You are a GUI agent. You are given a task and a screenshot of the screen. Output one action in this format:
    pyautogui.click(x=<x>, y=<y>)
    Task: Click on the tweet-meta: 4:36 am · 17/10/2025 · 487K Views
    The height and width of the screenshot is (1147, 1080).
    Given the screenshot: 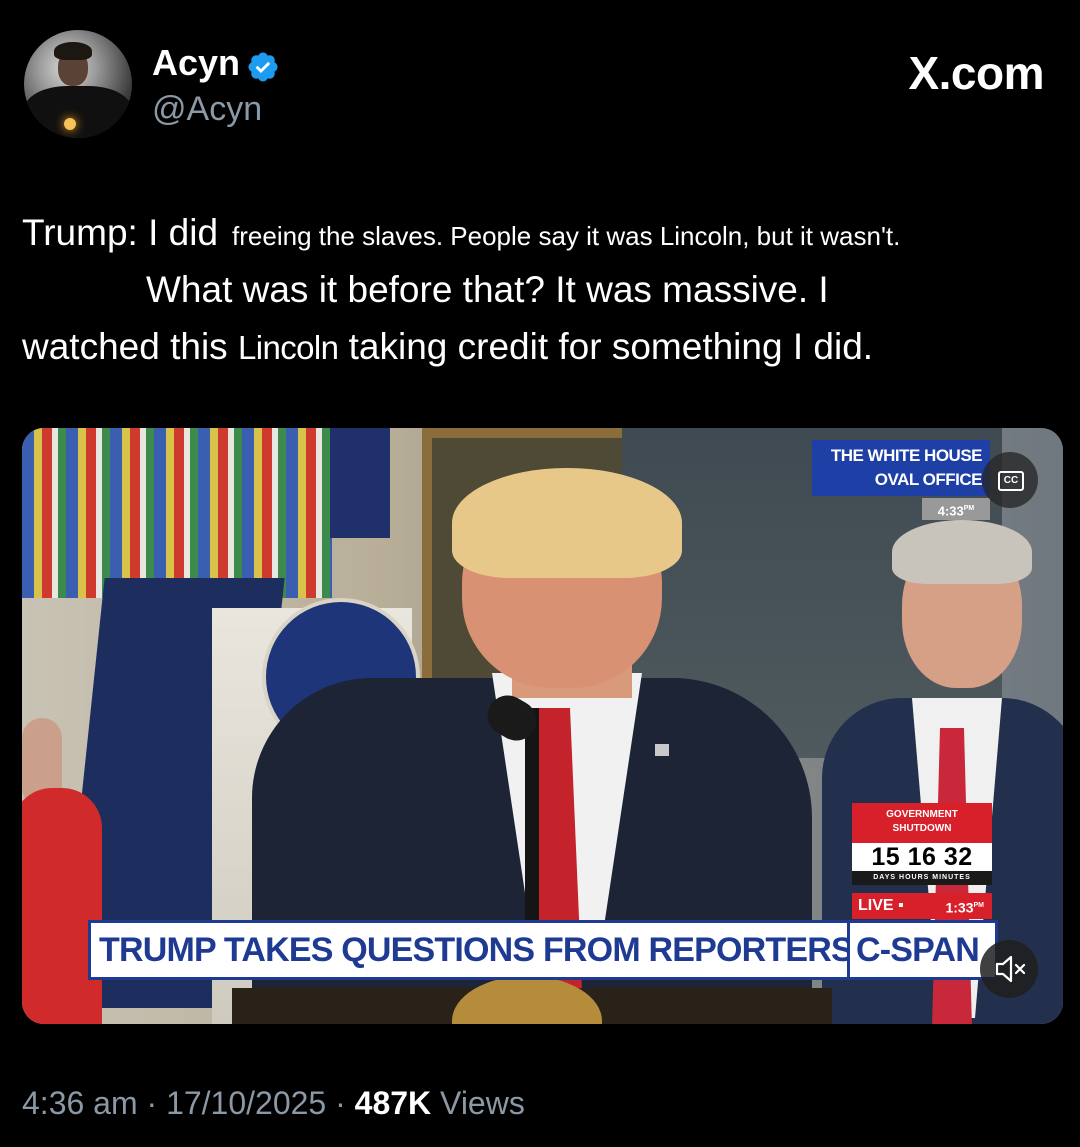 What is the action you would take?
    pyautogui.click(x=273, y=1103)
    